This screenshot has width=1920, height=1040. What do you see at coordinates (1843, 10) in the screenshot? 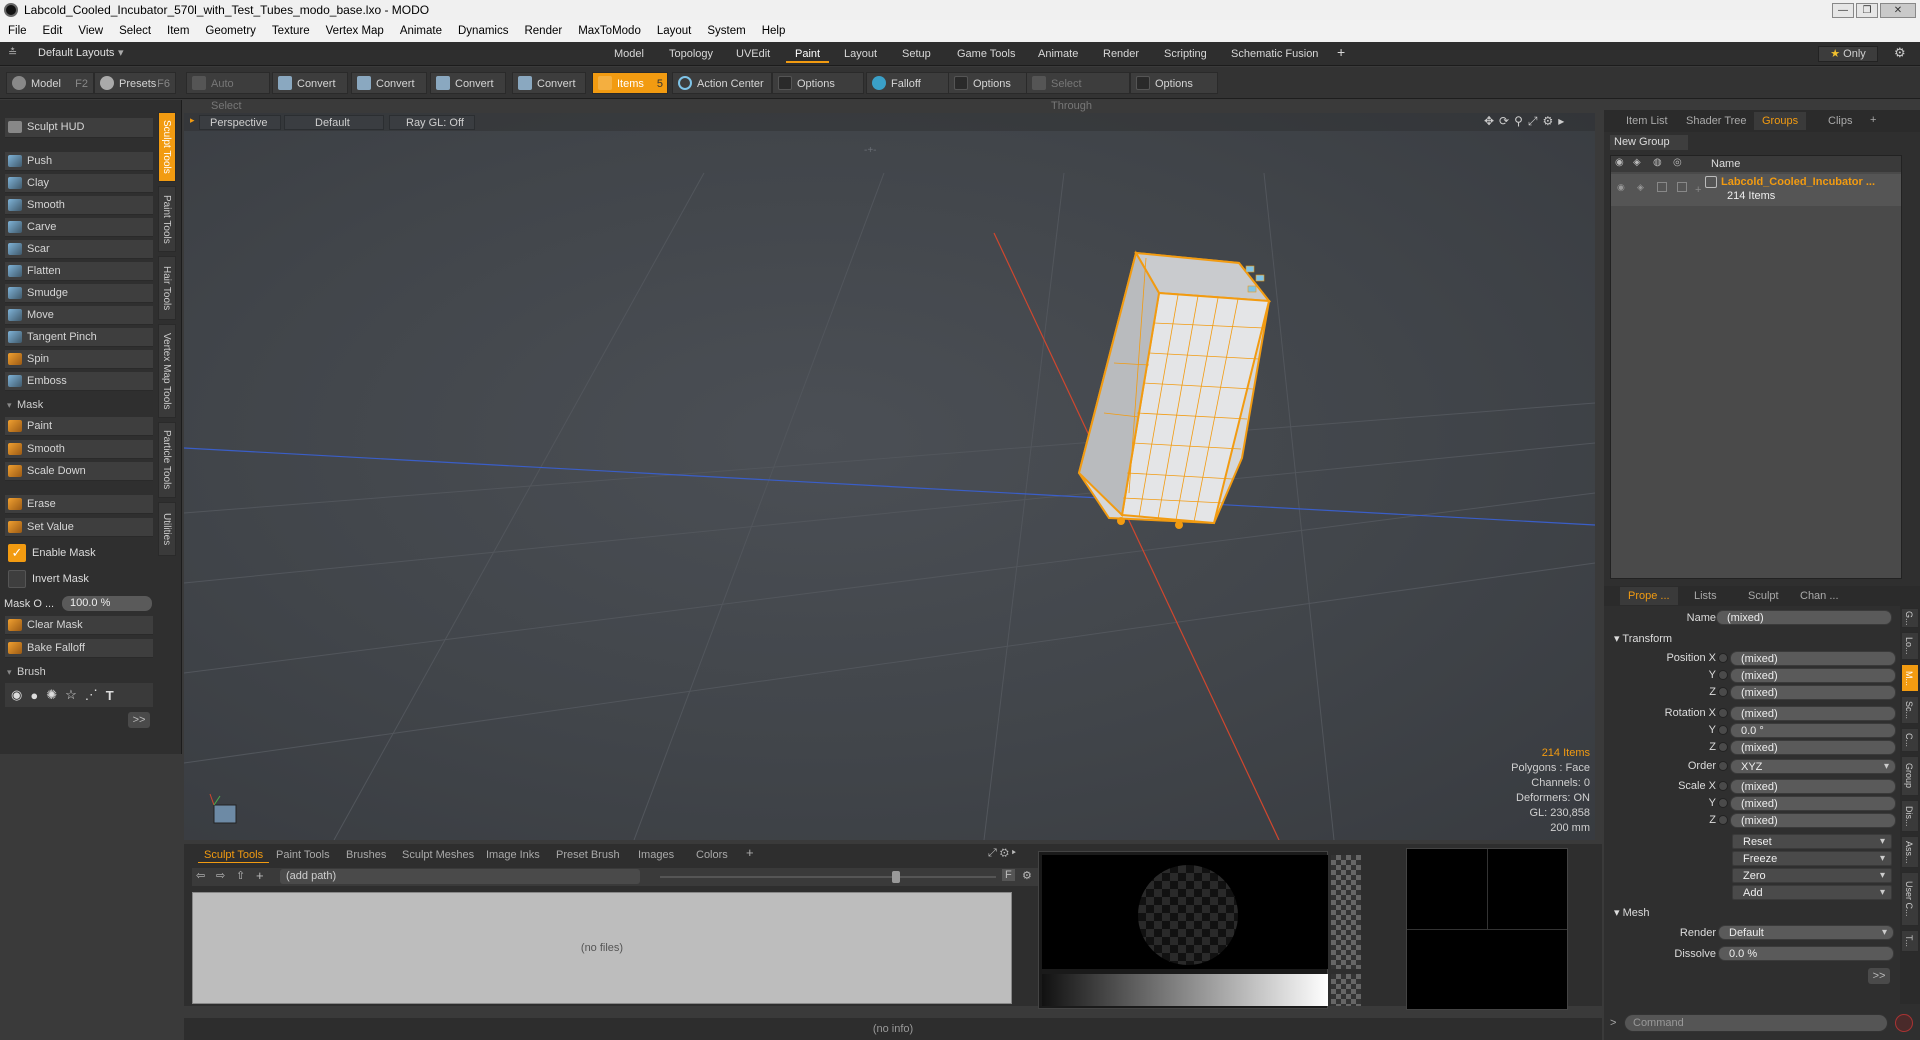
I see `minimize-button: —` at bounding box center [1843, 10].